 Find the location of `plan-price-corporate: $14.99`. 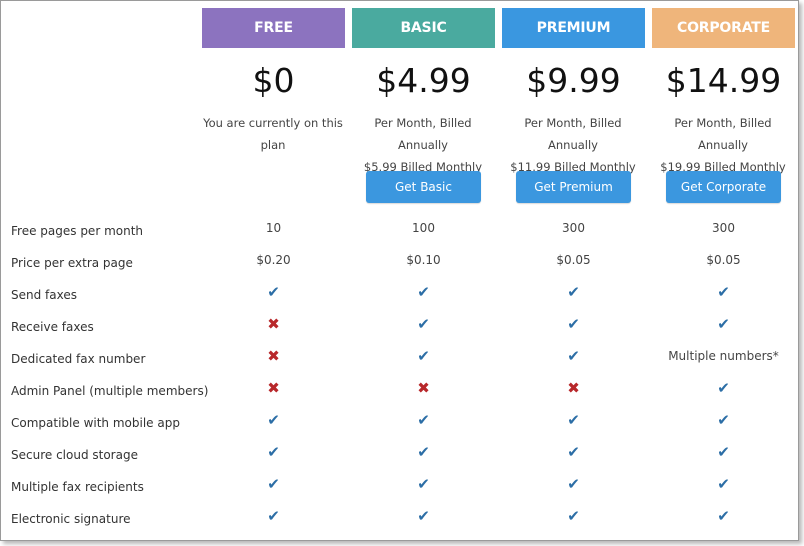

plan-price-corporate: $14.99 is located at coordinates (723, 80).